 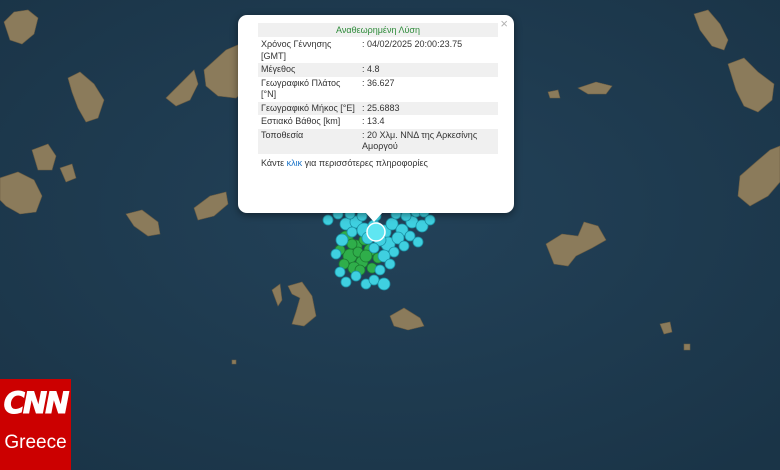 I want to click on close-icon: ×, so click(x=504, y=24).